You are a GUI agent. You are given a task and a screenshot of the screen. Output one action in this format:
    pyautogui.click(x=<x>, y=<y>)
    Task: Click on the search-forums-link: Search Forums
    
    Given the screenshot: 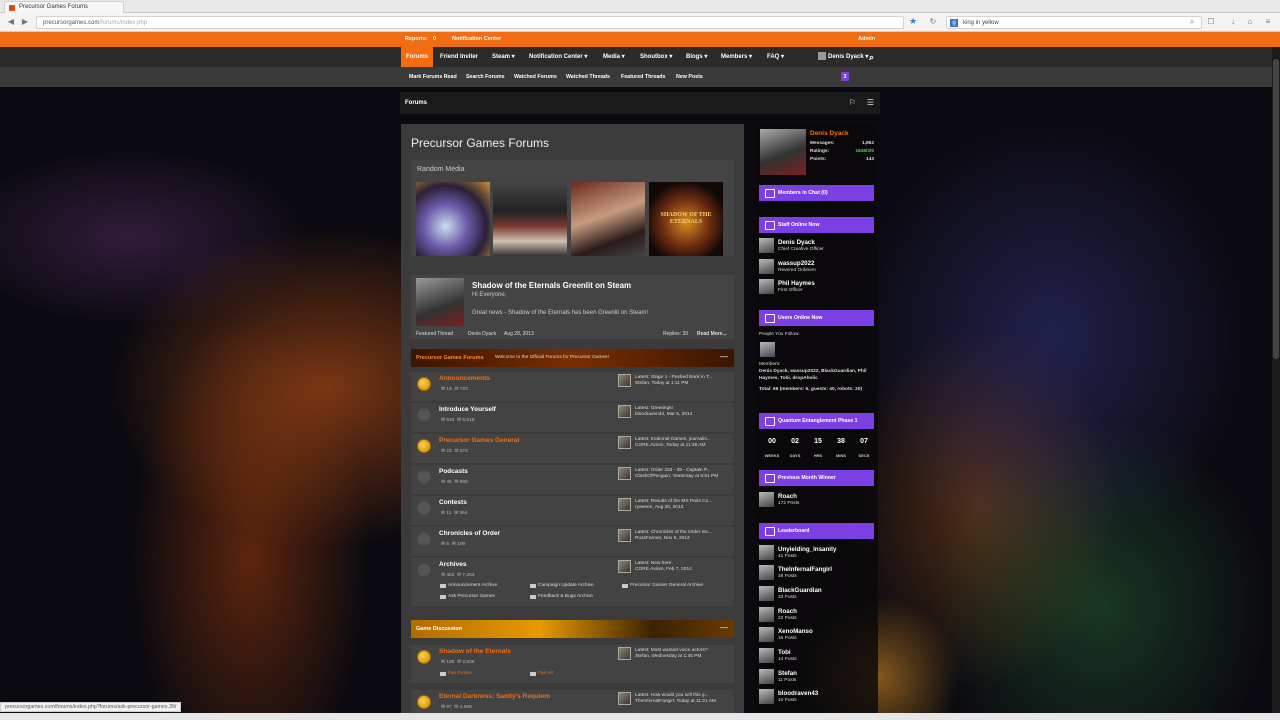 What is the action you would take?
    pyautogui.click(x=485, y=77)
    